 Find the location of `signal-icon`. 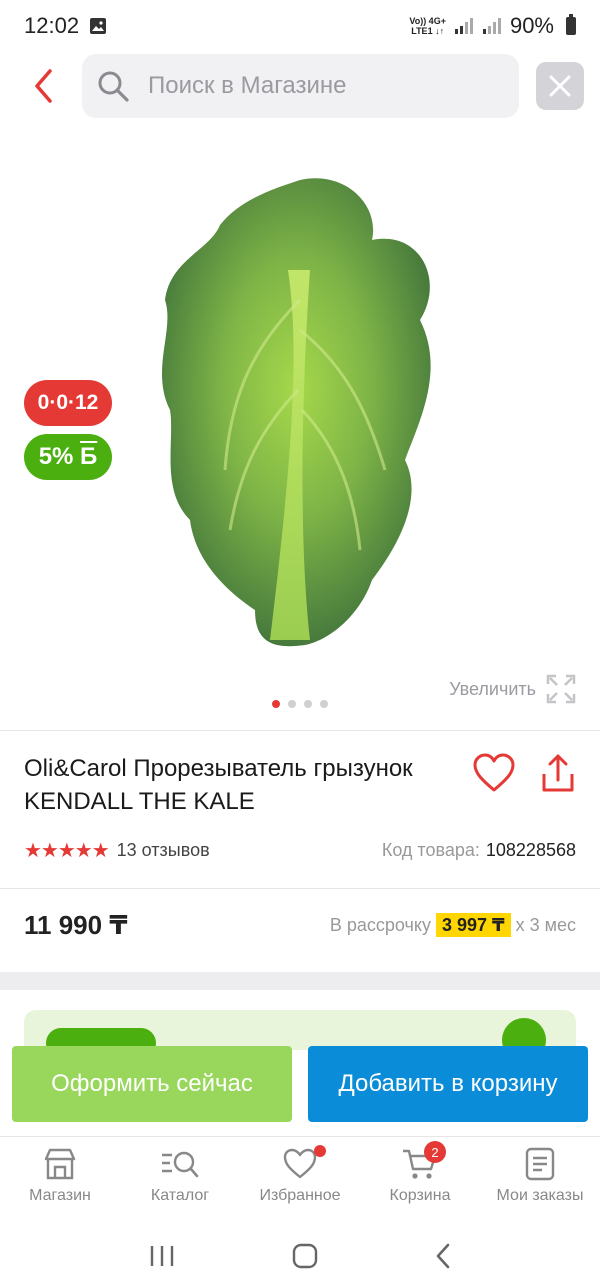

signal-icon is located at coordinates (463, 26).